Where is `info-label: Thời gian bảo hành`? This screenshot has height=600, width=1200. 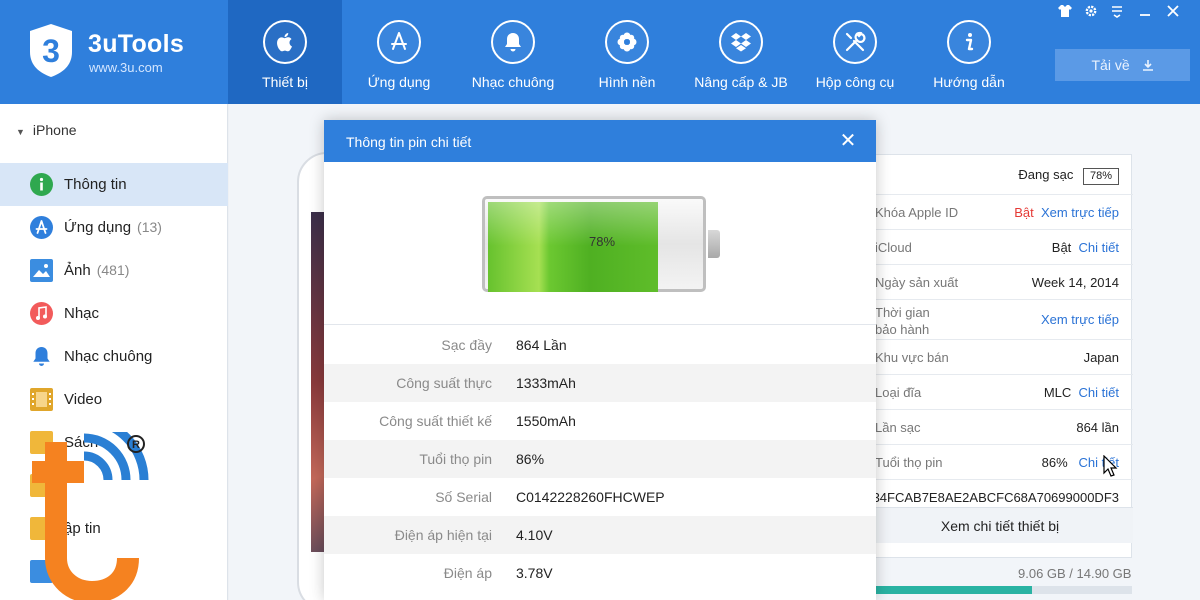 info-label: Thời gian bảo hành is located at coordinates (902, 321).